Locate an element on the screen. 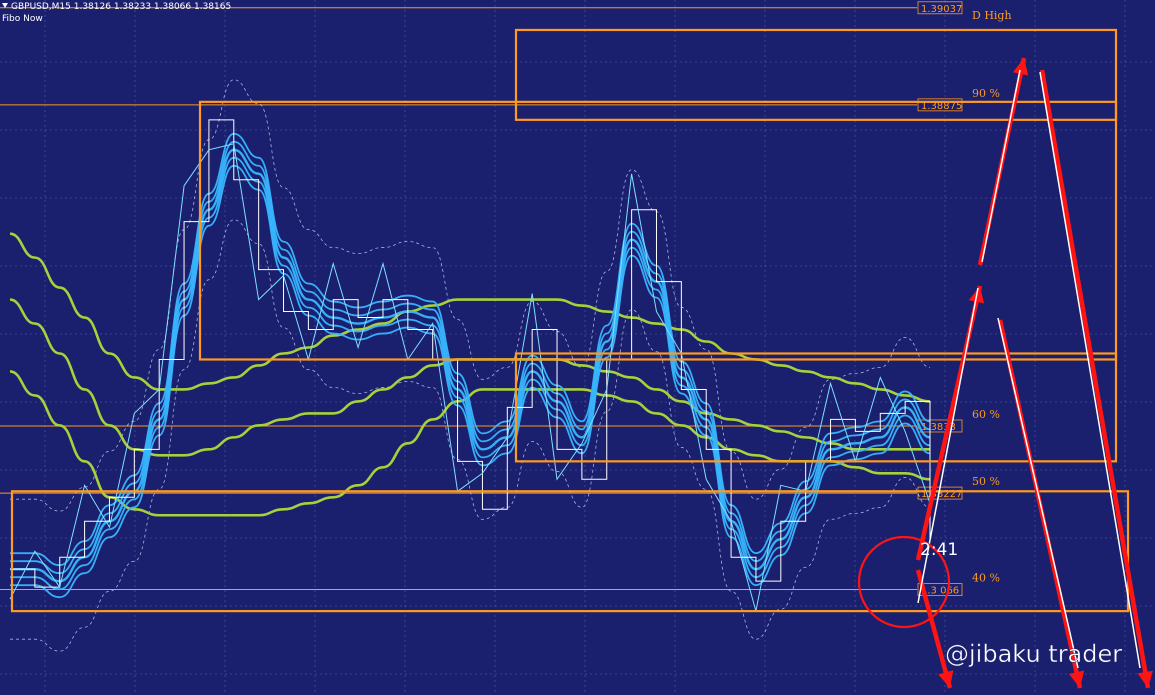 The height and width of the screenshot is (695, 1155). fibo-price-label: 1.39037 is located at coordinates (941, 9).